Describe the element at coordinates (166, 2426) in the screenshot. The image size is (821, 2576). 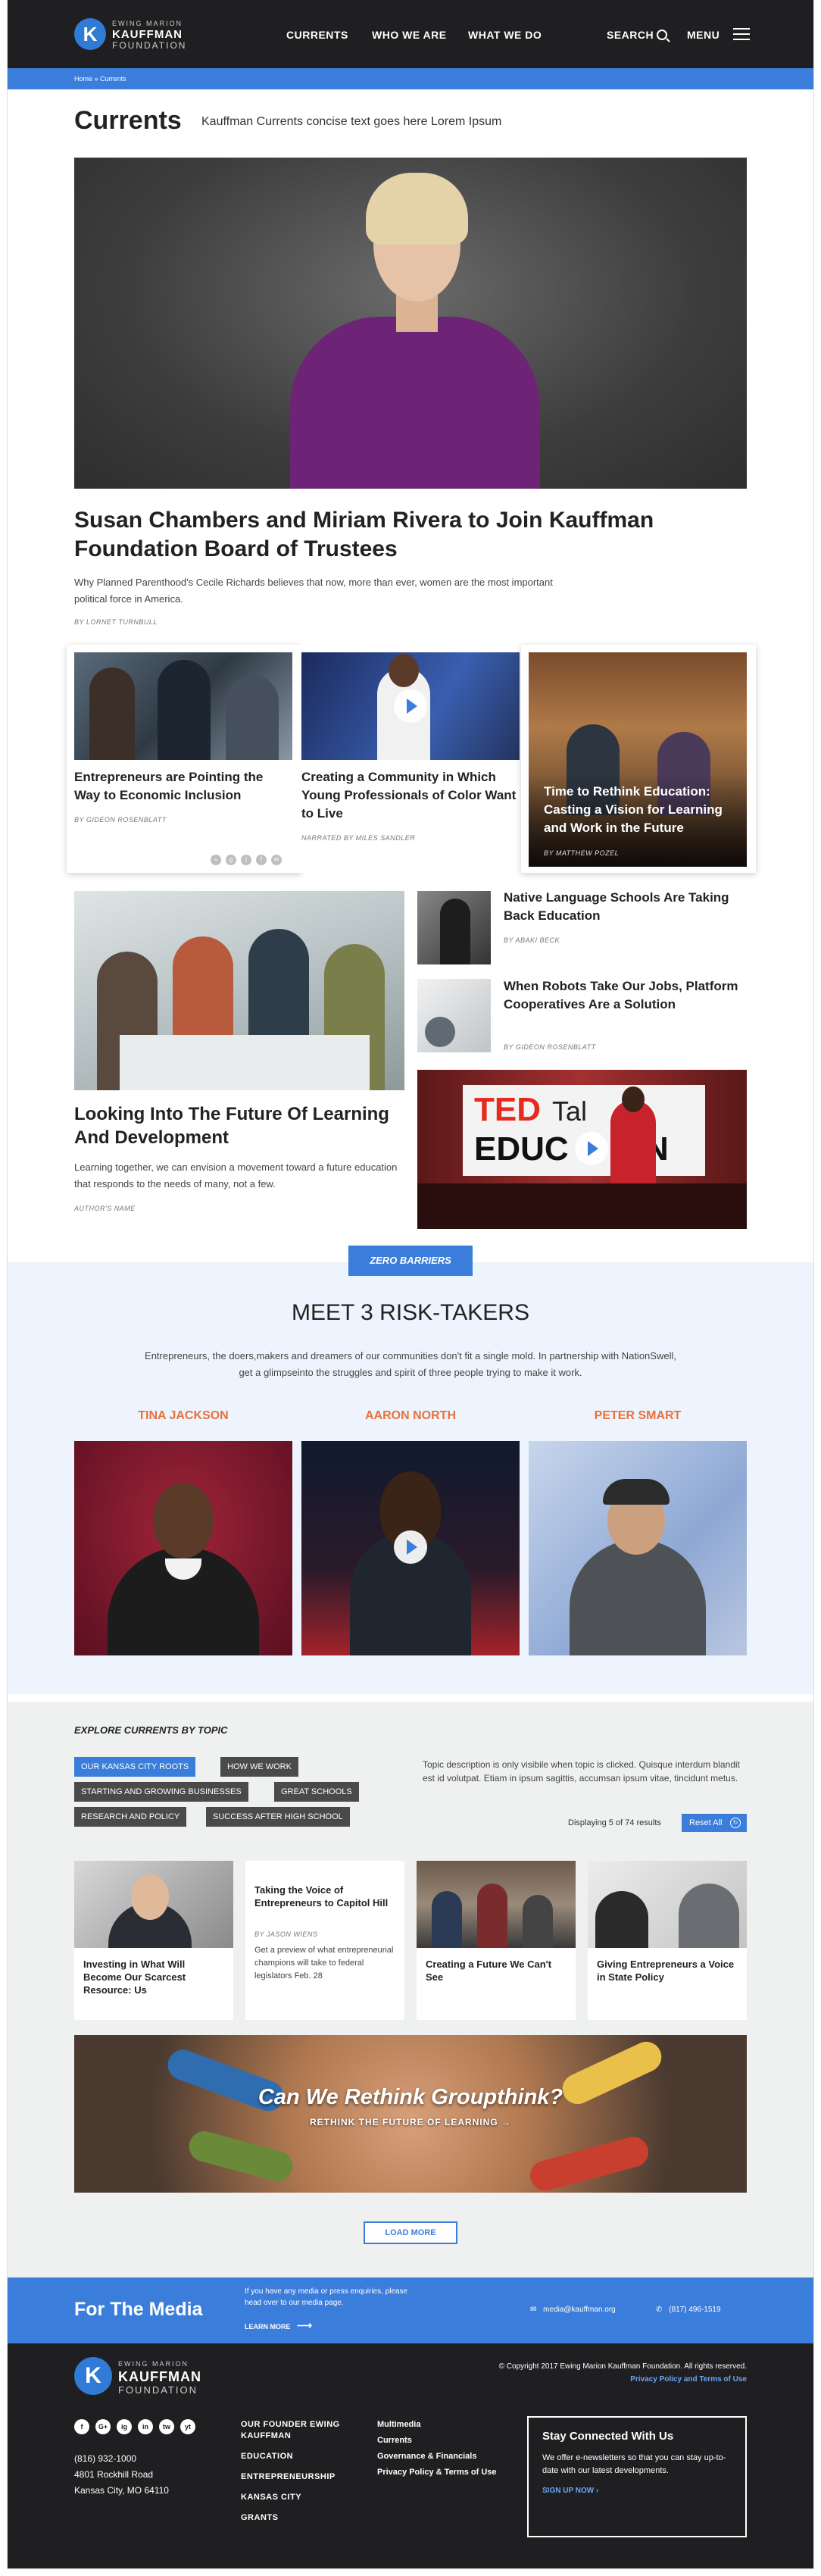
I see `twitter-icon: tw` at that location.